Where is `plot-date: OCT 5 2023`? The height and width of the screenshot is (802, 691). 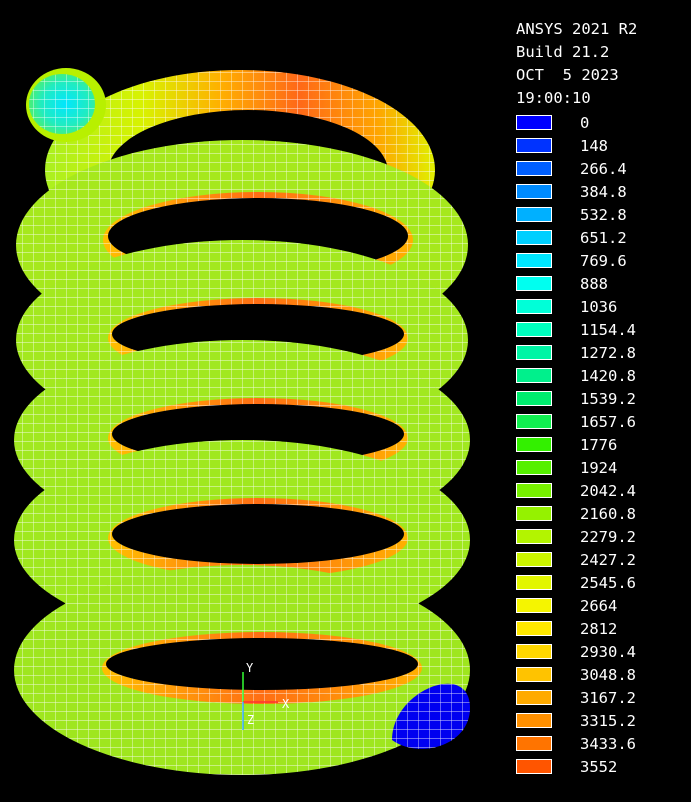
plot-date: OCT 5 2023 is located at coordinates (567, 75).